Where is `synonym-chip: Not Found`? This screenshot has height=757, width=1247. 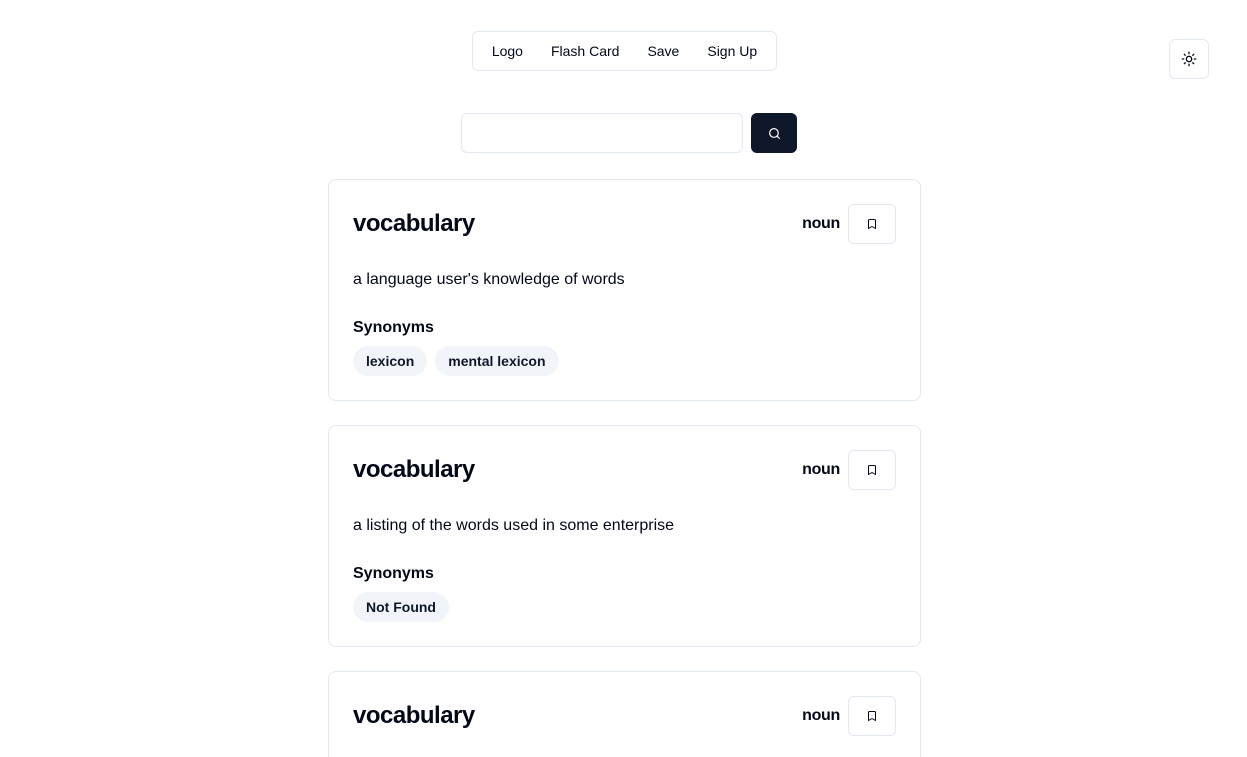
synonym-chip: Not Found is located at coordinates (401, 607).